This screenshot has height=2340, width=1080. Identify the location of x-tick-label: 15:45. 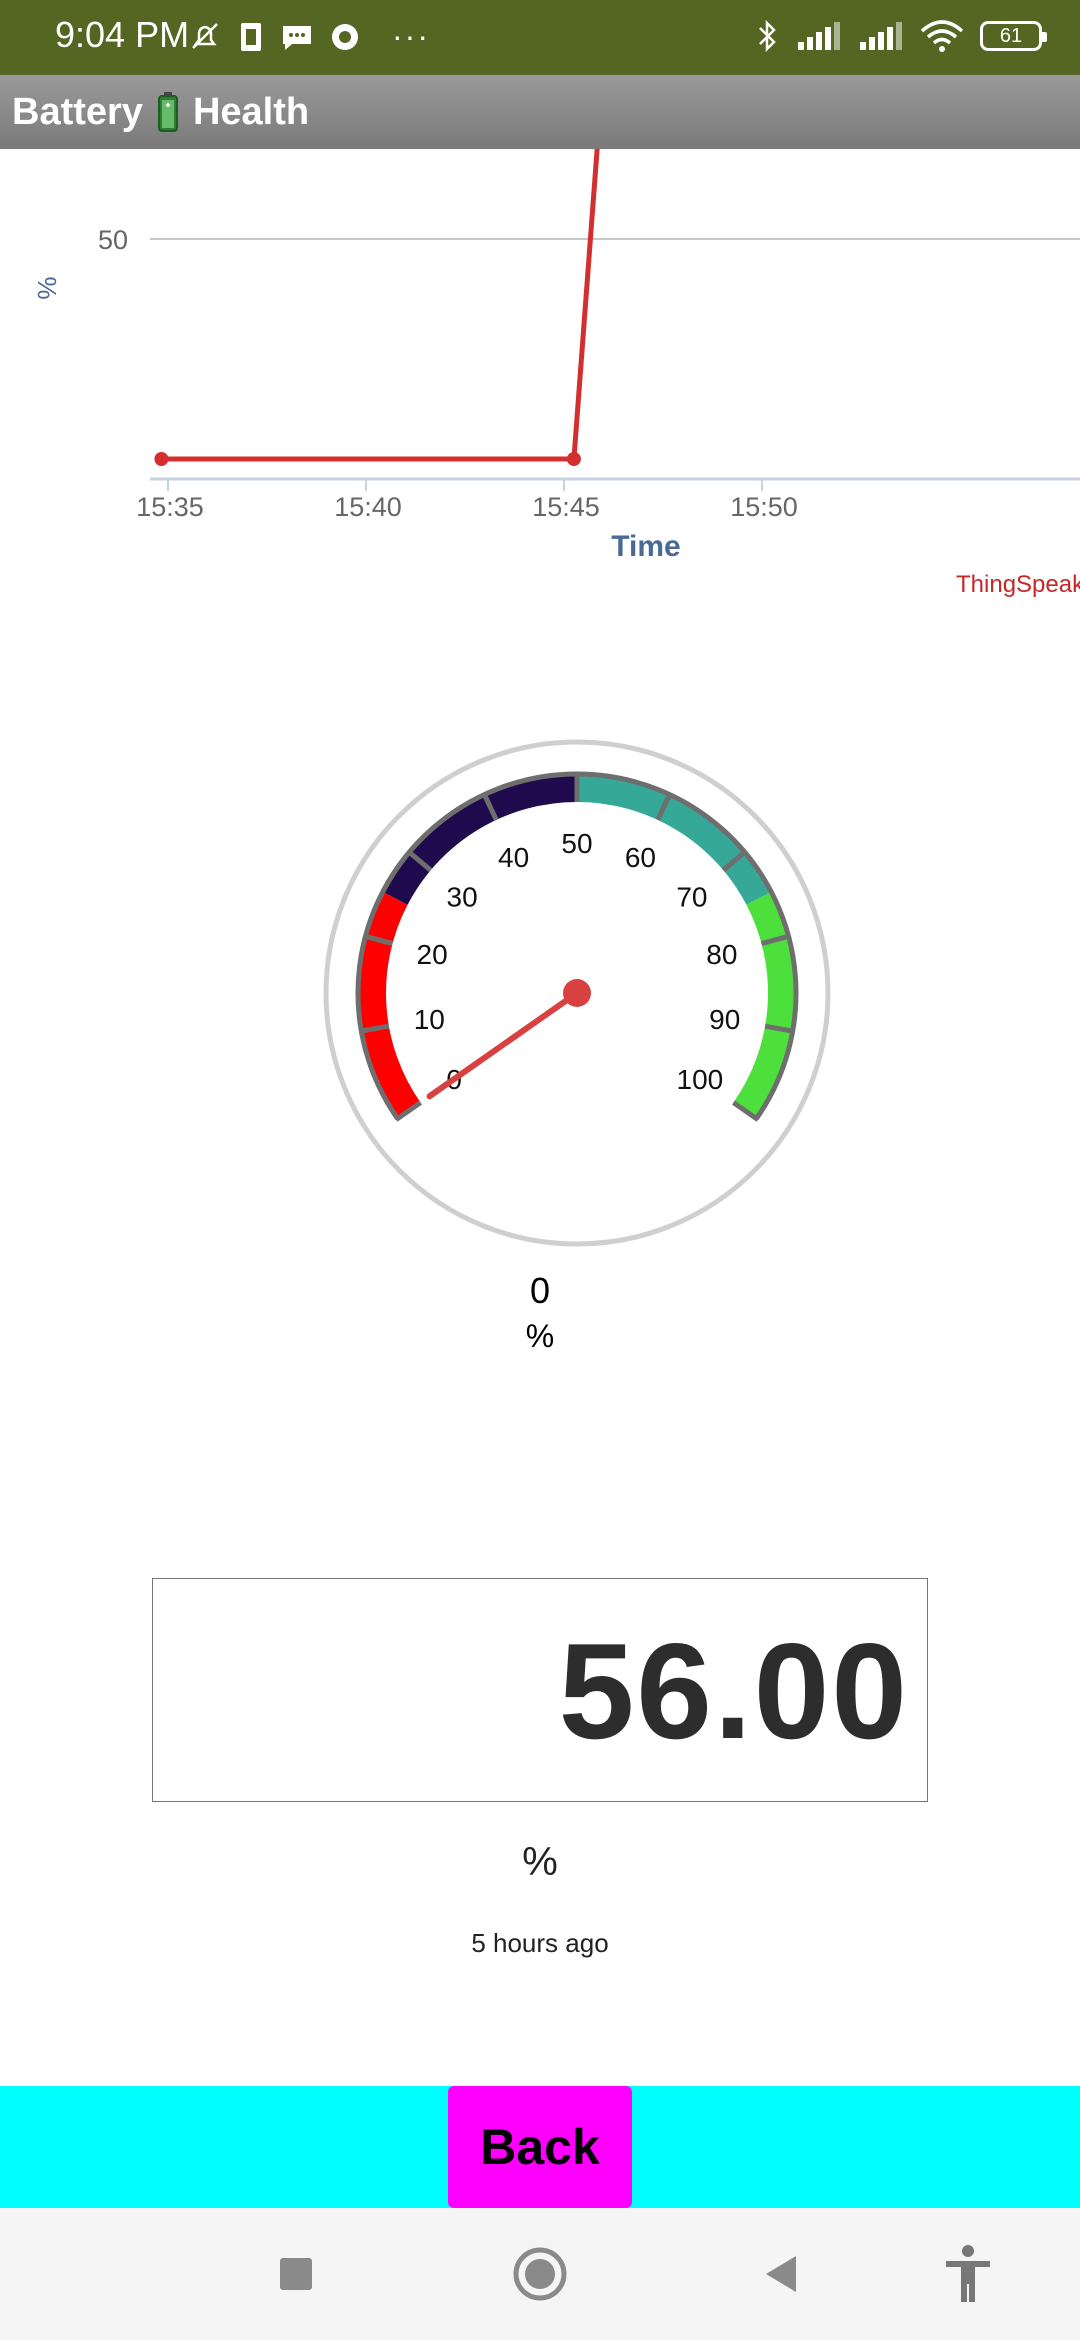
(566, 507).